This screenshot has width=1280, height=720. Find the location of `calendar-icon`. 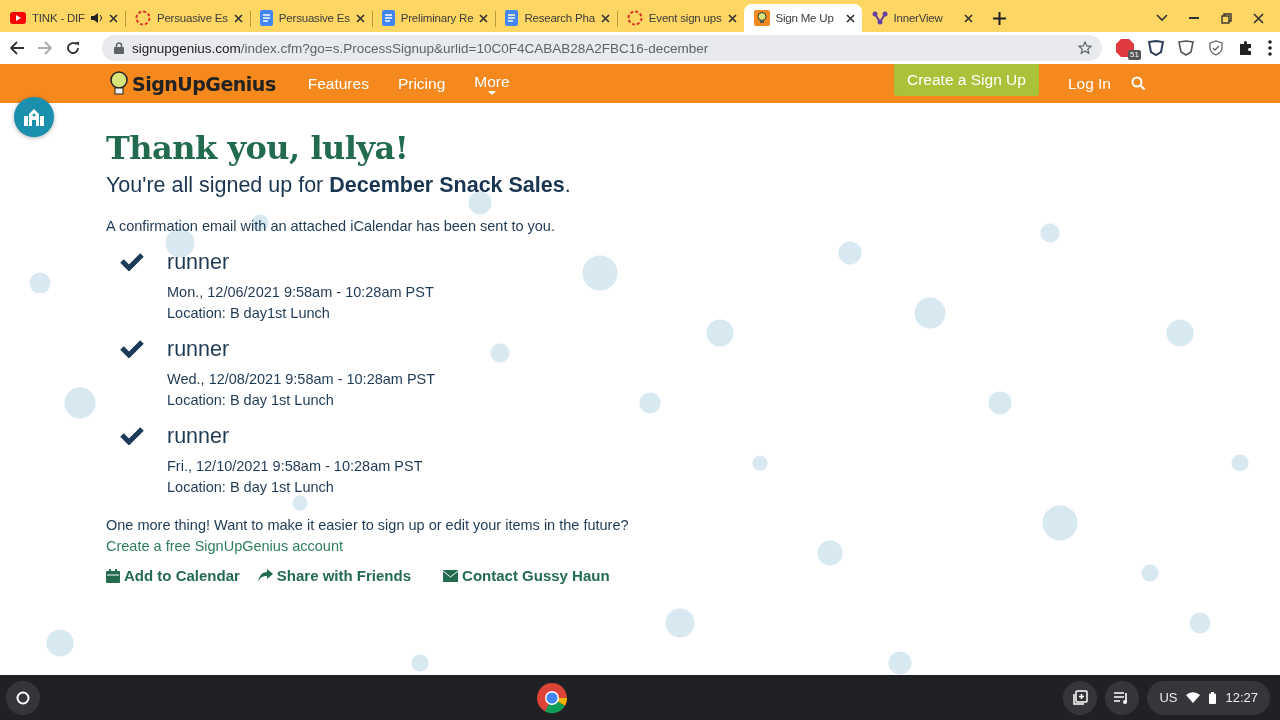

calendar-icon is located at coordinates (113, 575).